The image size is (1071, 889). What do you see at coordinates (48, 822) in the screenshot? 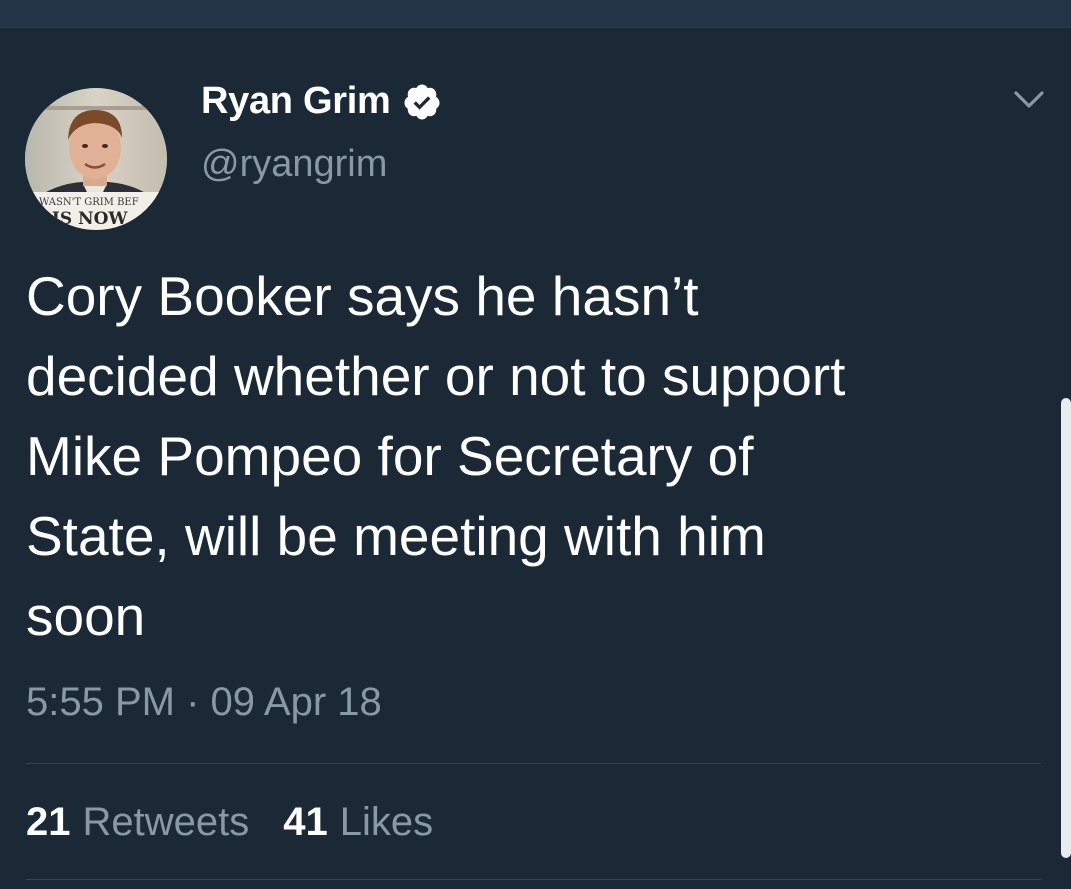
I see `retweets-count: 21` at bounding box center [48, 822].